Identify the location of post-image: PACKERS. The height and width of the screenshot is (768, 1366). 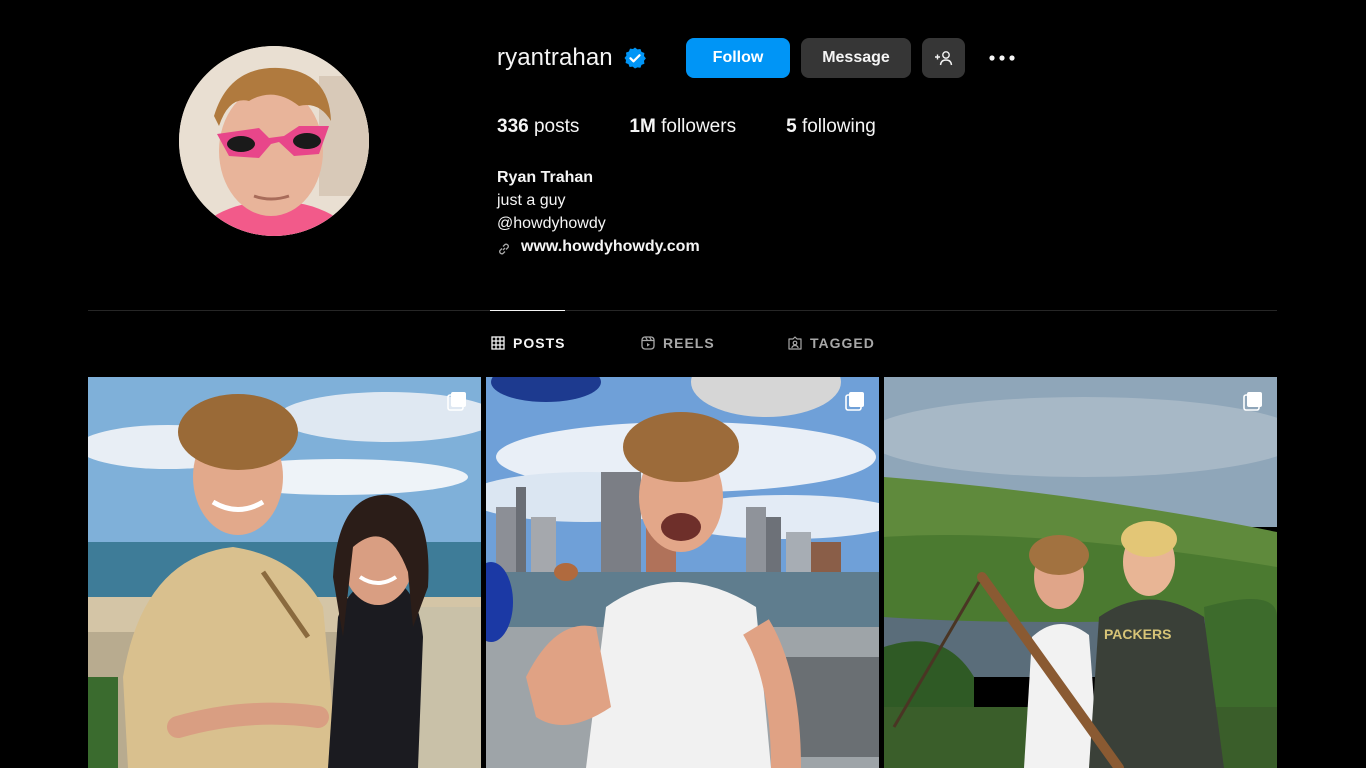
(1080, 572).